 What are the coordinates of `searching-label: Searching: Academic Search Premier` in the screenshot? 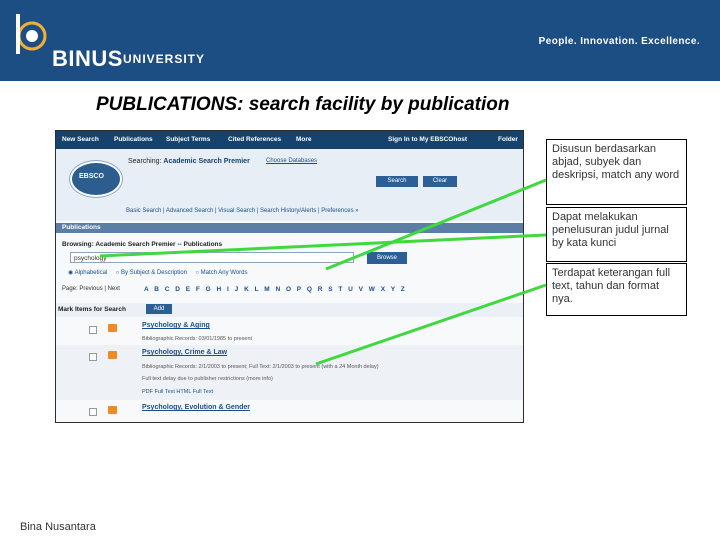 It's located at (189, 161).